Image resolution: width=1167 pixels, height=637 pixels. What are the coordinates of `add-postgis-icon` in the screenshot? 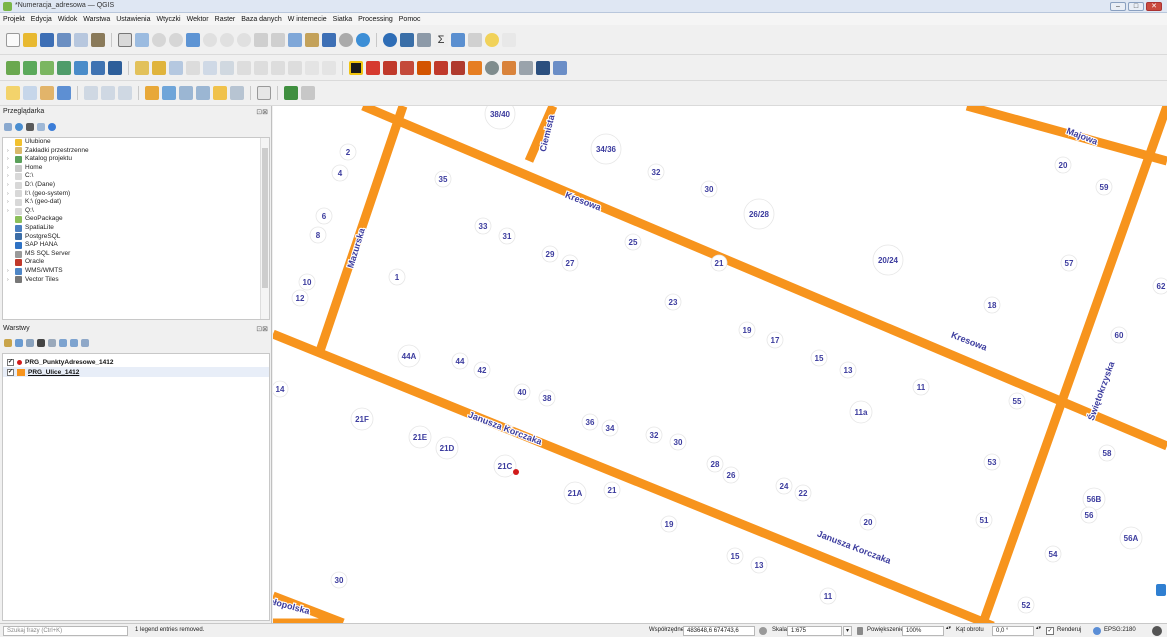 It's located at (115, 67).